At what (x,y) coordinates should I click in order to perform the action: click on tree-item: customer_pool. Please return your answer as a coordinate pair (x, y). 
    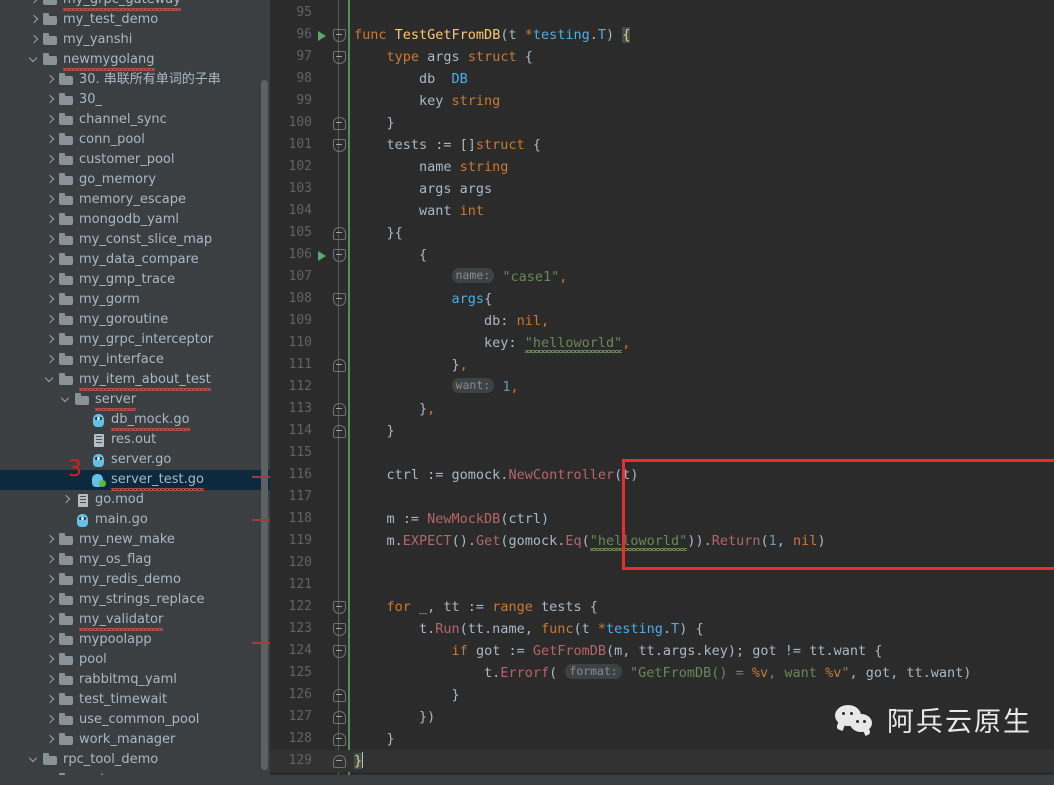
    Looking at the image, I should click on (135, 160).